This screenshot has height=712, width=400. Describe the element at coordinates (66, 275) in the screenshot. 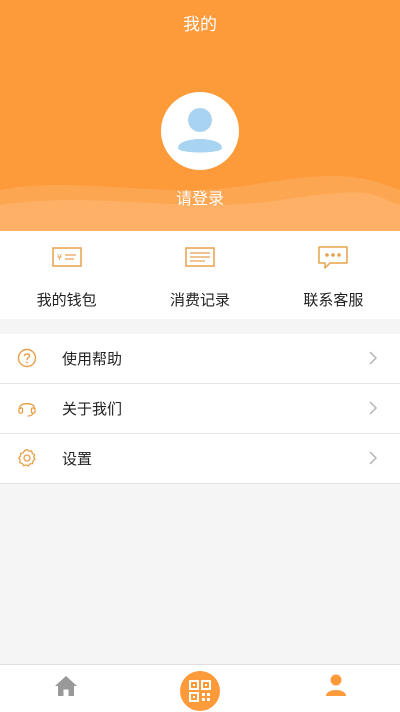

I see `wallet-button: ¥ 我的钱包` at that location.